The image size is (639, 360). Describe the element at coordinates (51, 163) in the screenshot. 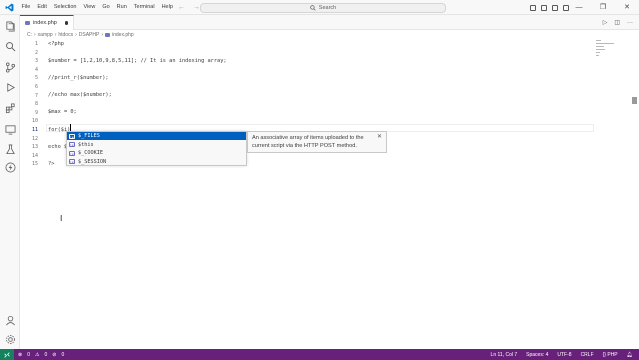

I see `code-line: ?>` at that location.